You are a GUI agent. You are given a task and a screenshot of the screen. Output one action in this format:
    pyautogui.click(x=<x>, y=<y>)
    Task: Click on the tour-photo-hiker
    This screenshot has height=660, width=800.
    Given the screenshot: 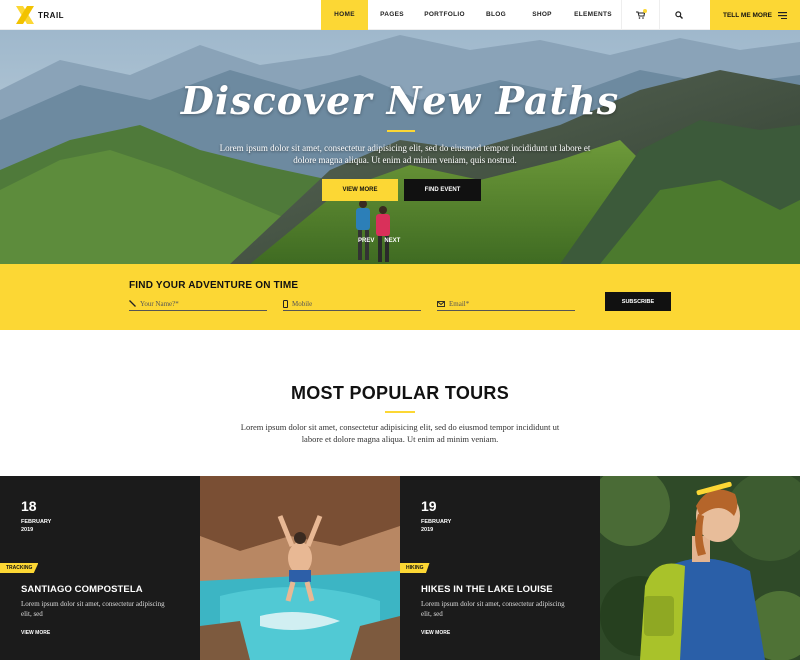 What is the action you would take?
    pyautogui.click(x=700, y=568)
    